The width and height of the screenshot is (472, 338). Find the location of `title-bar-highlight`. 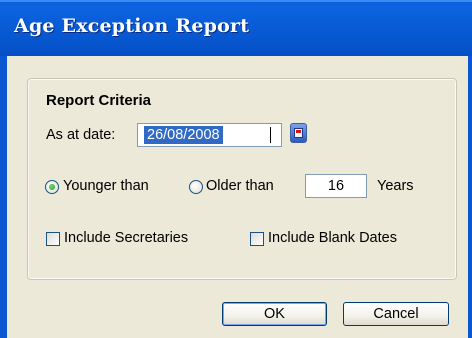

title-bar-highlight is located at coordinates (236, 1).